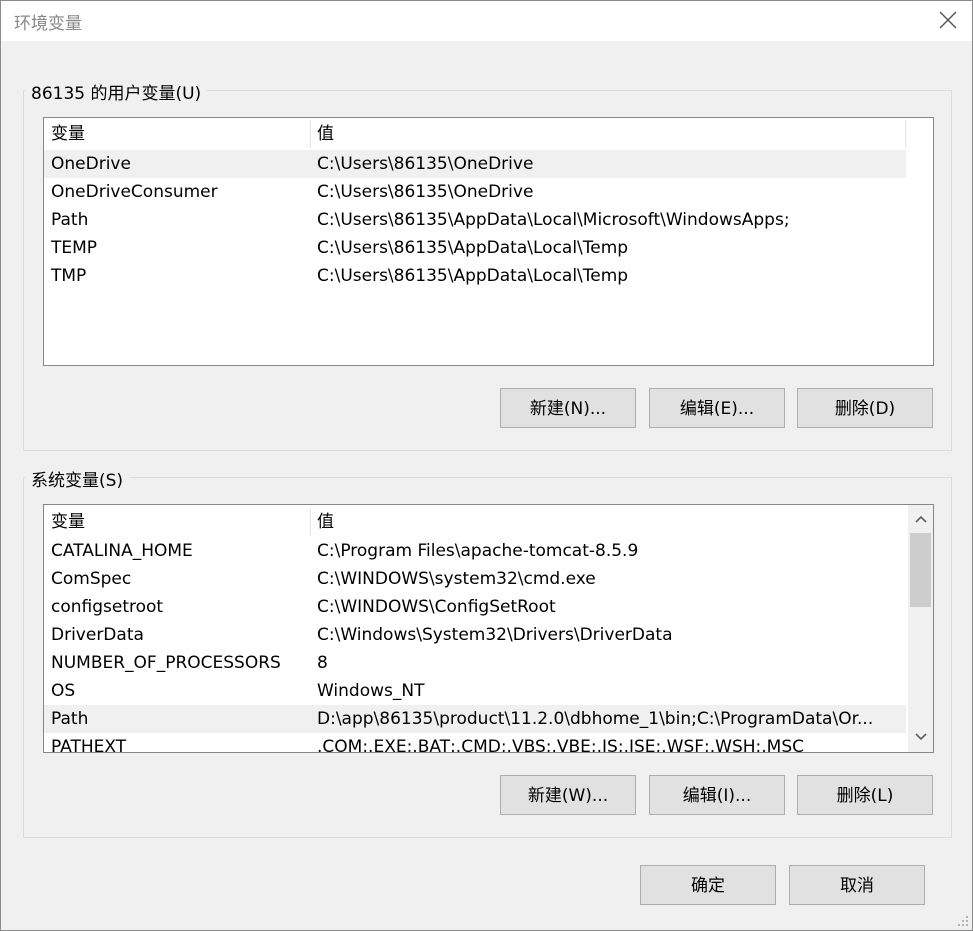 This screenshot has height=931, width=973. I want to click on table-row: OneDrive C:\Users\86135\OneDrive, so click(475, 164).